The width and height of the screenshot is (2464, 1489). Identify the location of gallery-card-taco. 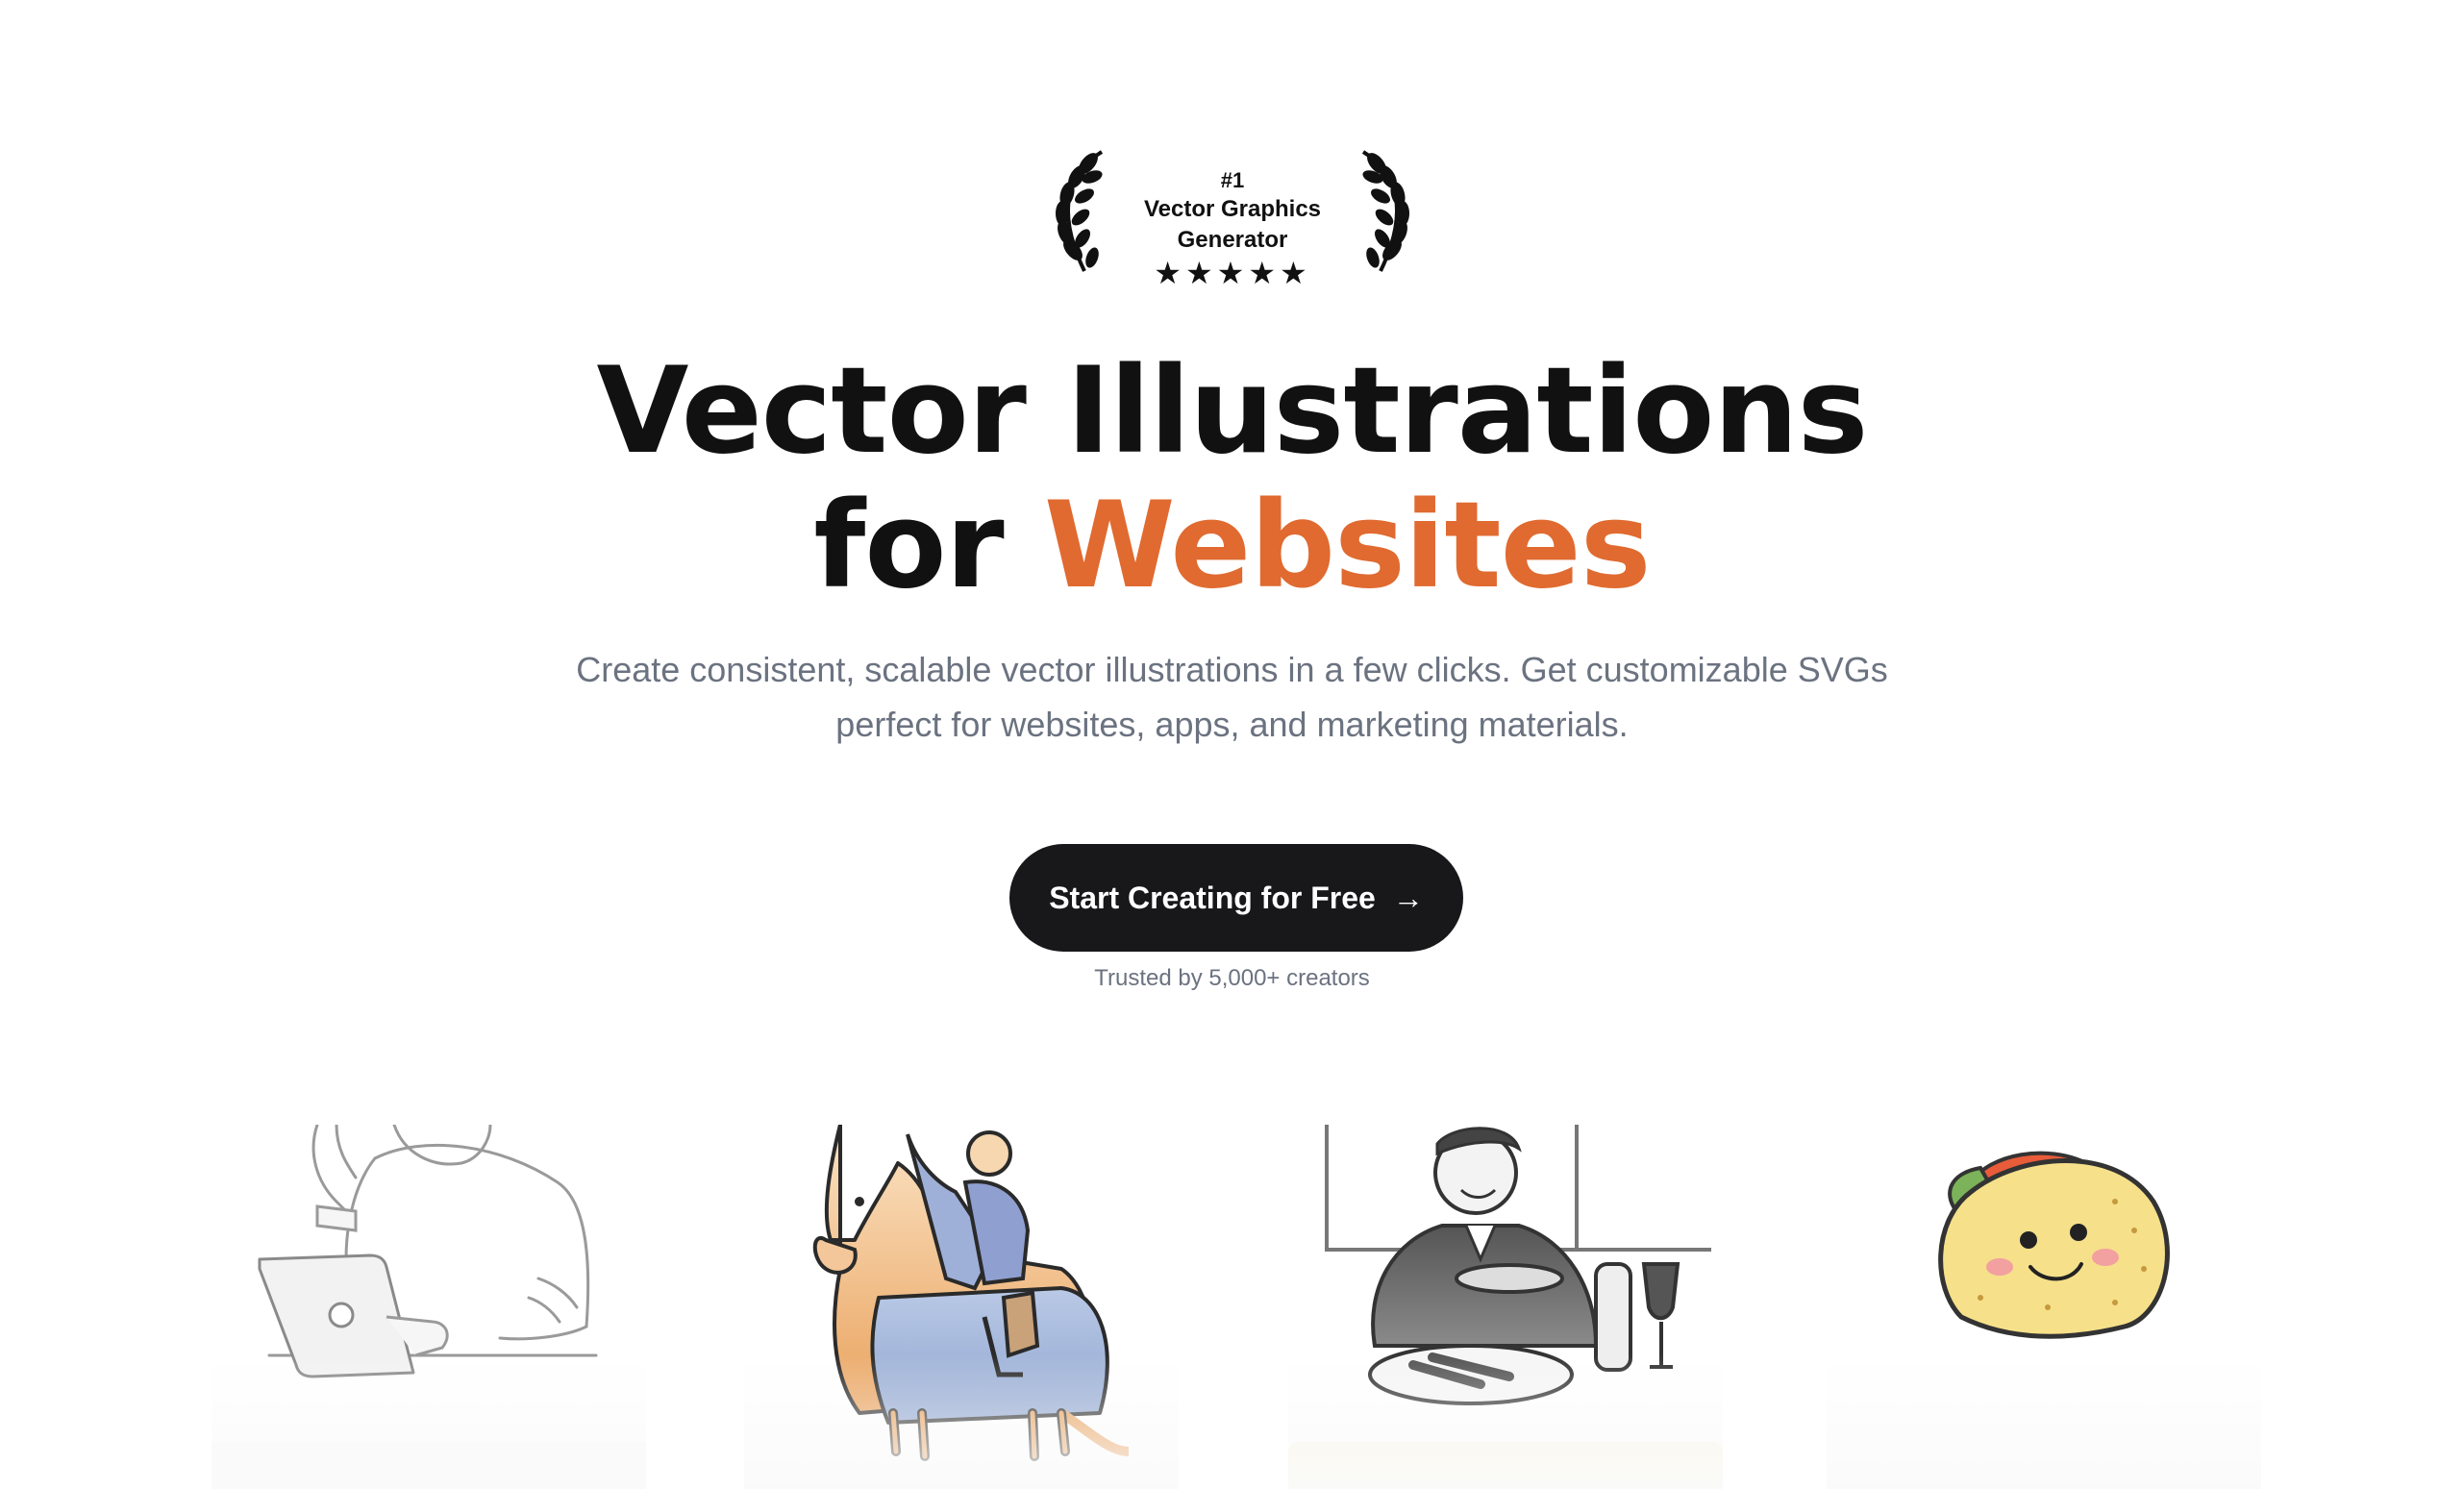
(2044, 1307).